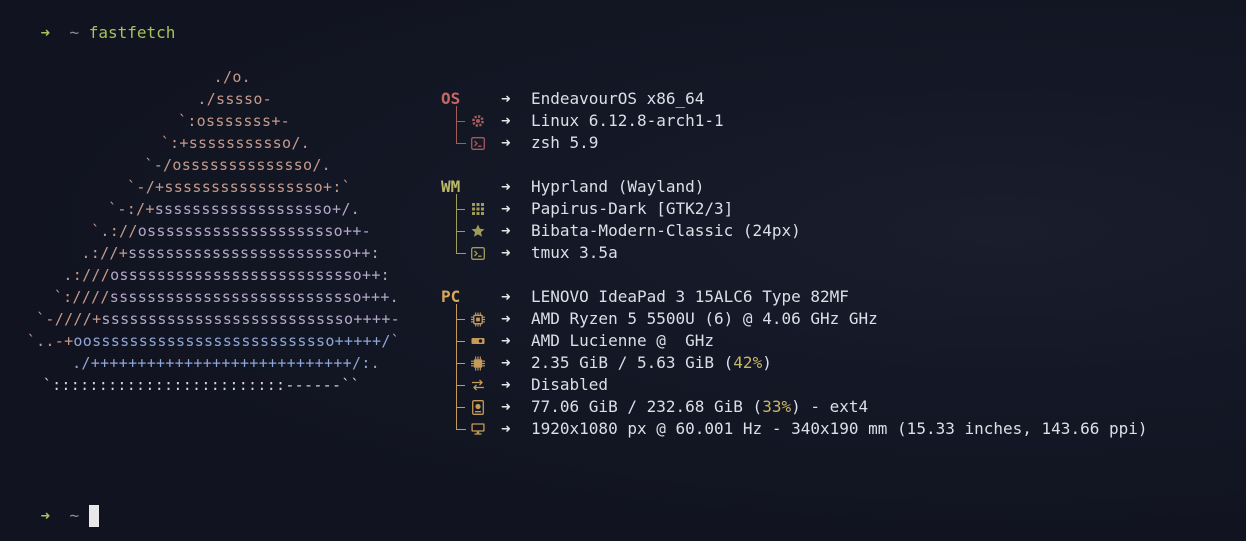 Image resolution: width=1246 pixels, height=541 pixels. I want to click on logo-line: `:::::::::::::::::::::::::------``, so click(201, 385).